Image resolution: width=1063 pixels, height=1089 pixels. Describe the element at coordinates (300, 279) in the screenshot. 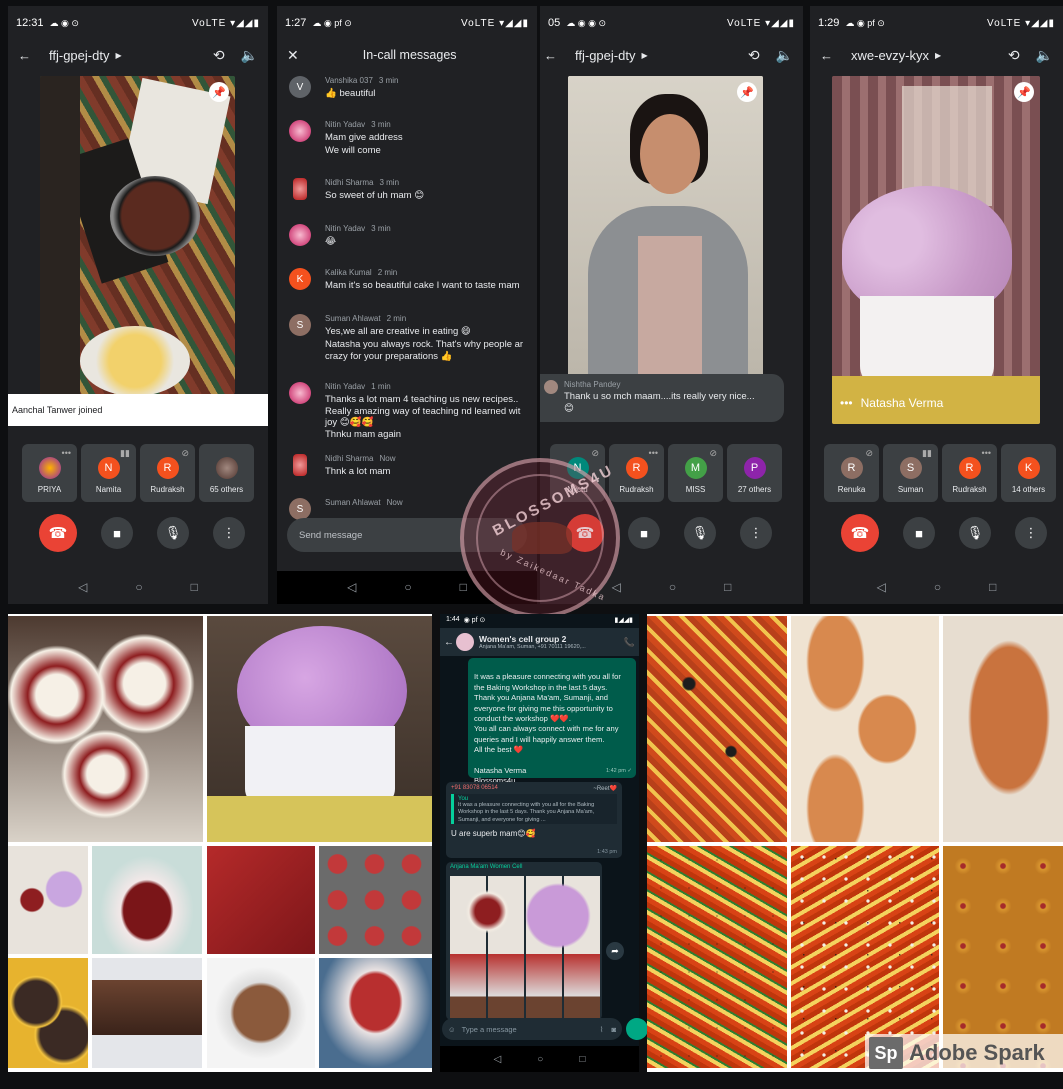

I see `avatar: K` at that location.